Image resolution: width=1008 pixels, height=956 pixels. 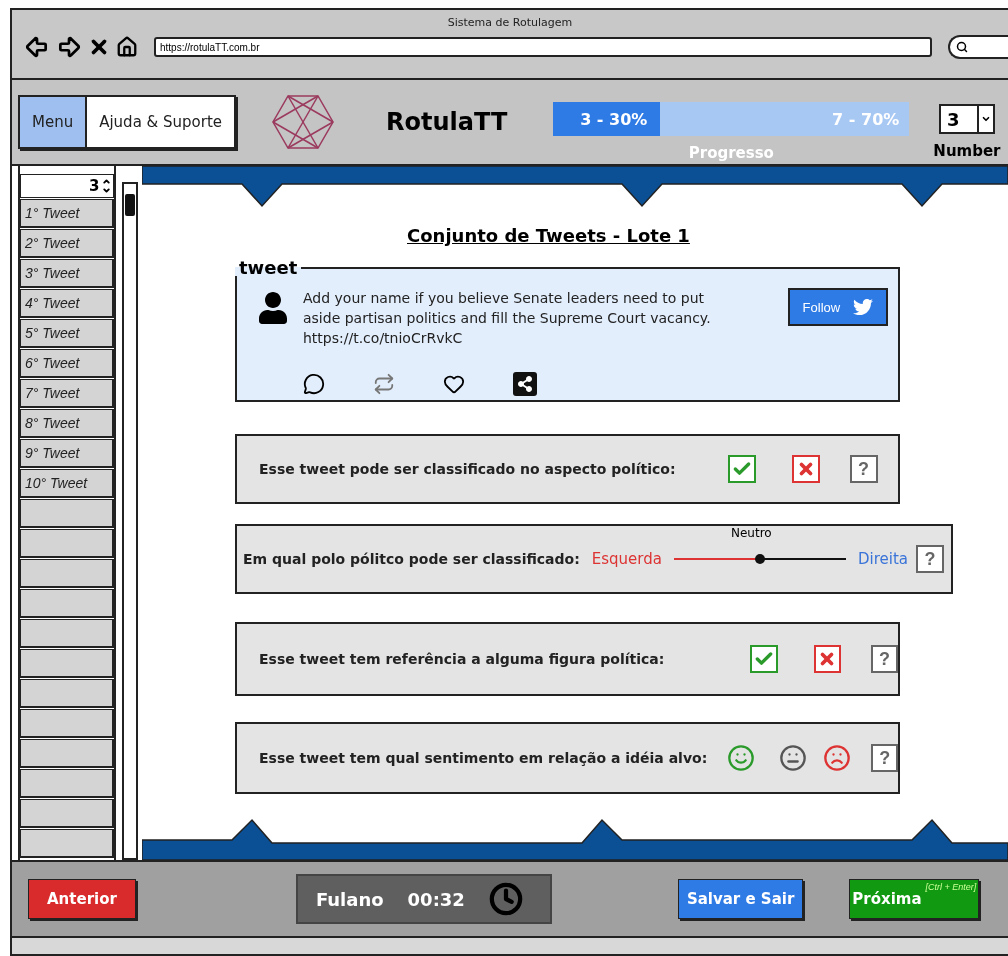 I want to click on number-spinner: 3, so click(x=67, y=186).